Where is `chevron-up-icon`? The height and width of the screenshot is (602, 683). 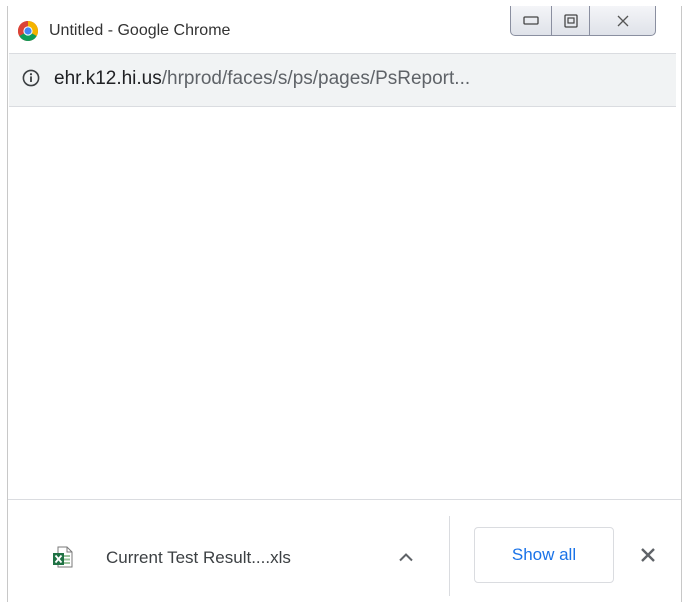
chevron-up-icon is located at coordinates (406, 557).